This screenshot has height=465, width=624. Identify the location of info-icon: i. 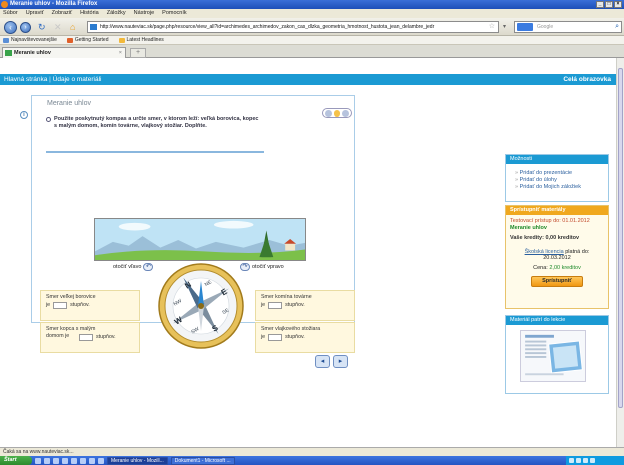
(24, 115).